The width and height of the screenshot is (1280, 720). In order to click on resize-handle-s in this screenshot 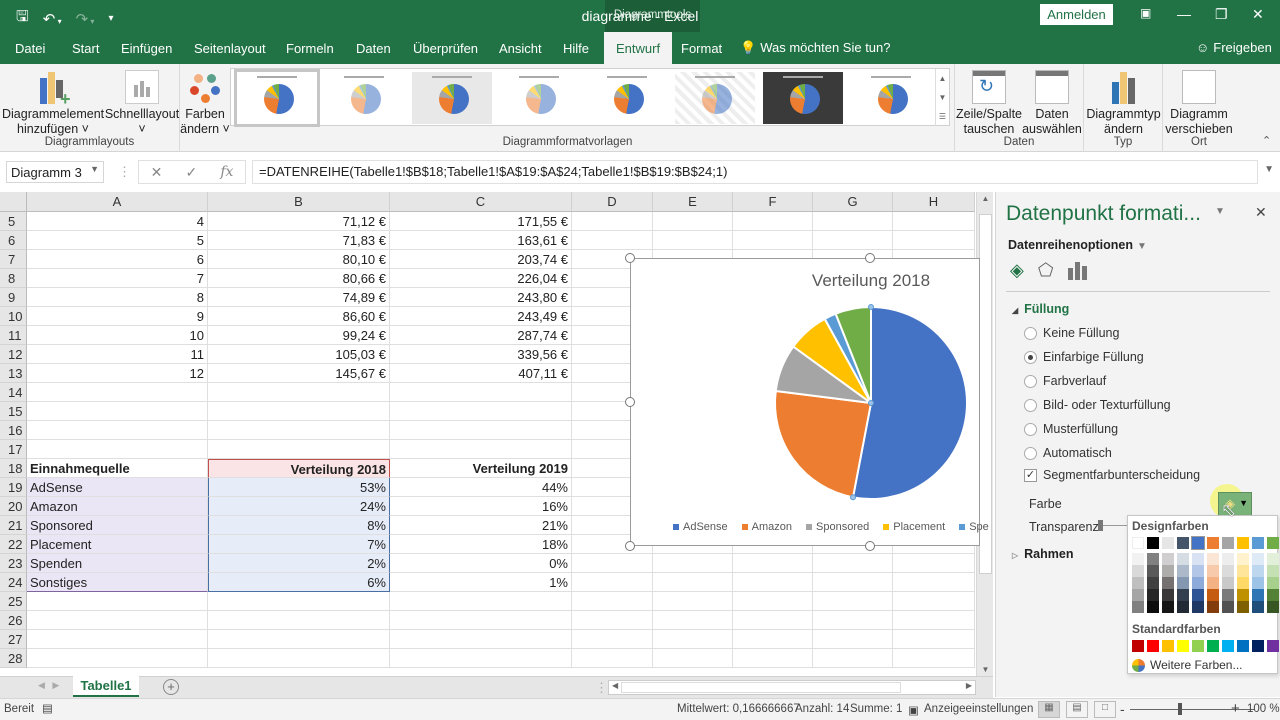, I will do `click(870, 546)`.